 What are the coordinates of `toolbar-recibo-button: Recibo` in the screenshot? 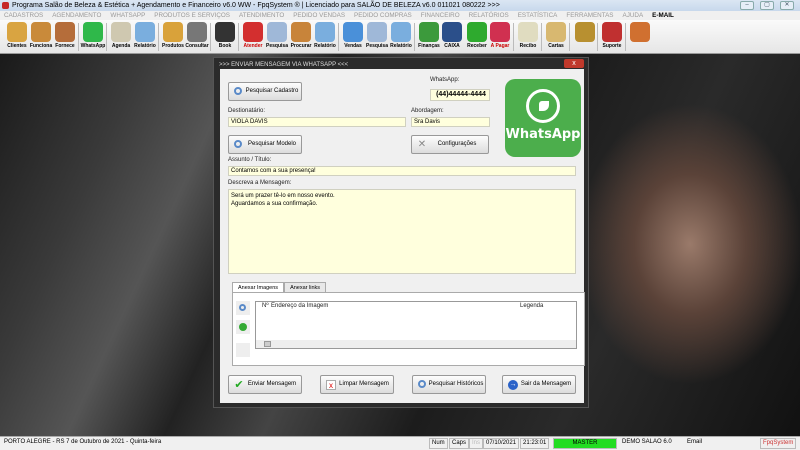 It's located at (528, 37).